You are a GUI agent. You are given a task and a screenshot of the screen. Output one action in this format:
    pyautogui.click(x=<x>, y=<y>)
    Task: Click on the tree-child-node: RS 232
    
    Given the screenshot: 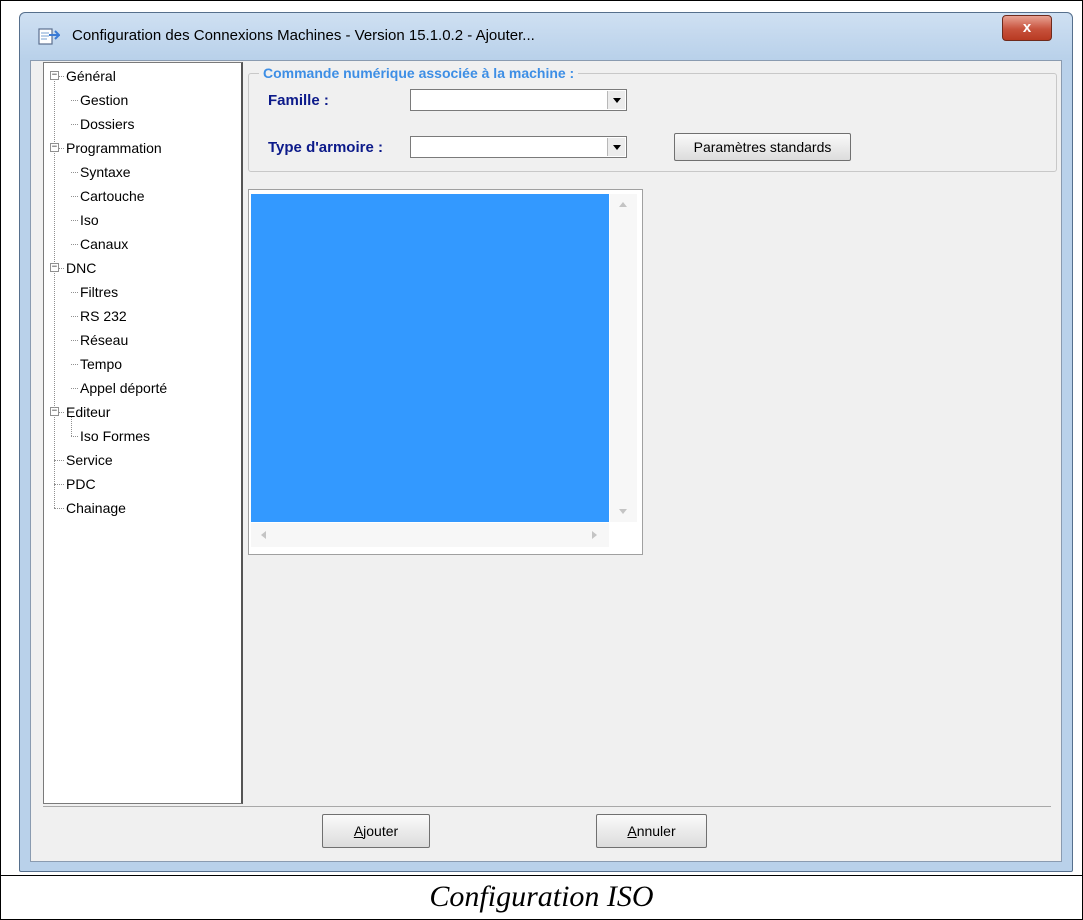 What is the action you would take?
    pyautogui.click(x=139, y=316)
    